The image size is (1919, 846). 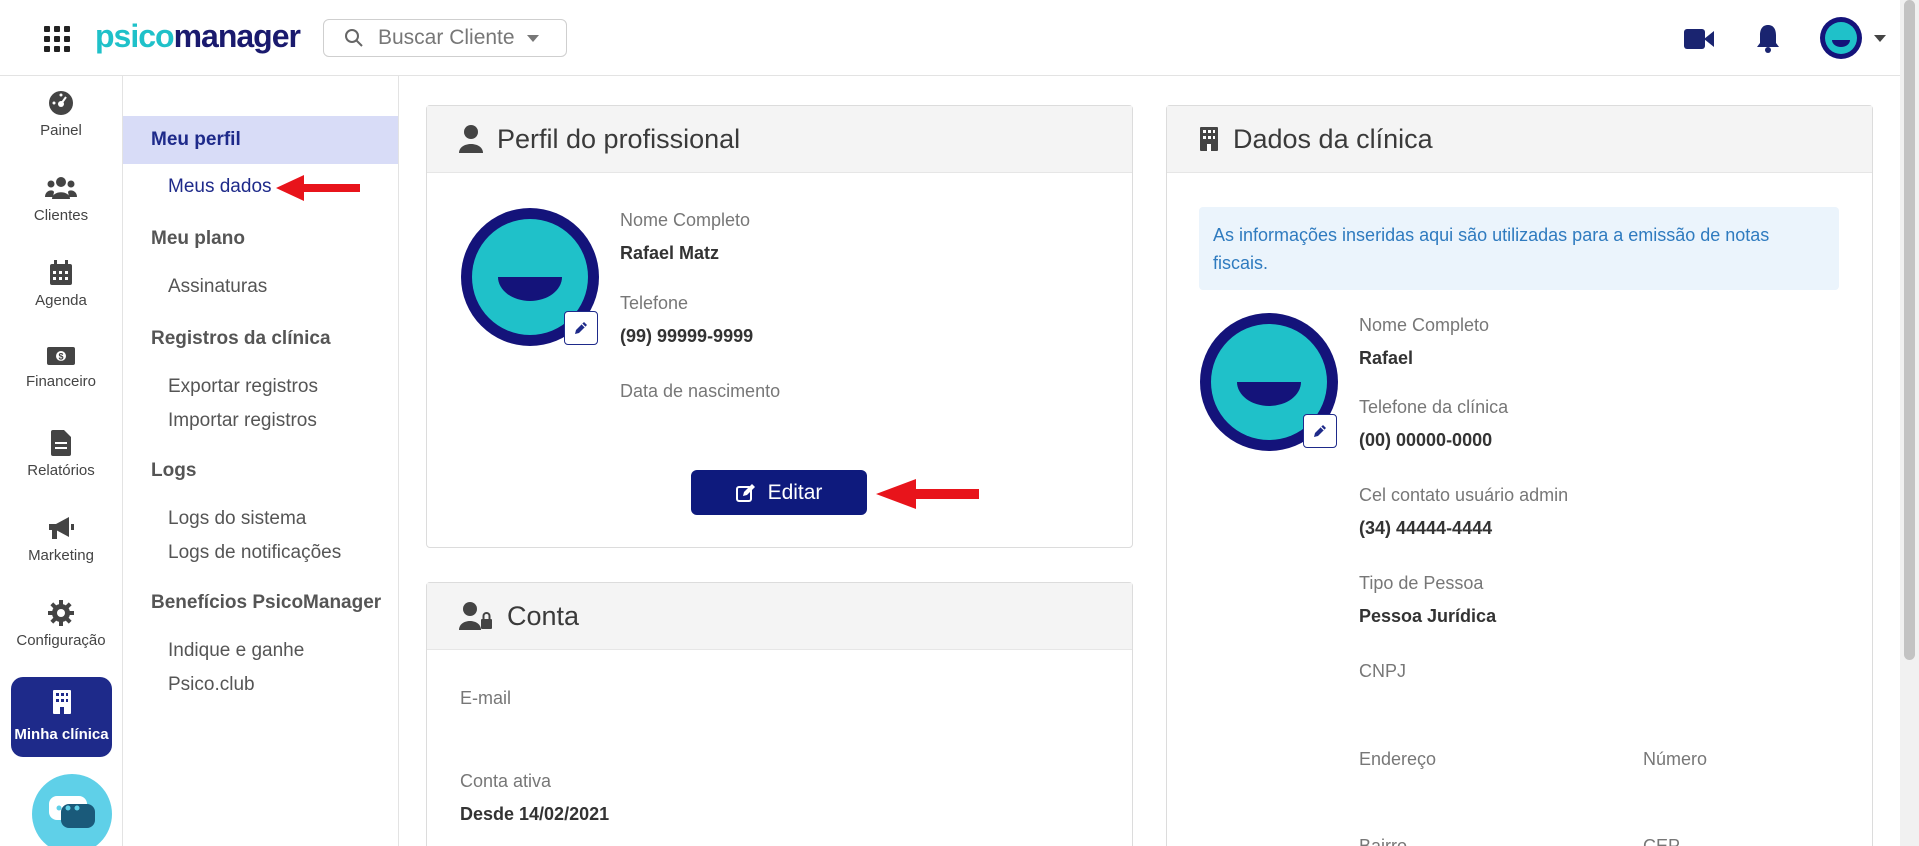 I want to click on users-icon, so click(x=61, y=188).